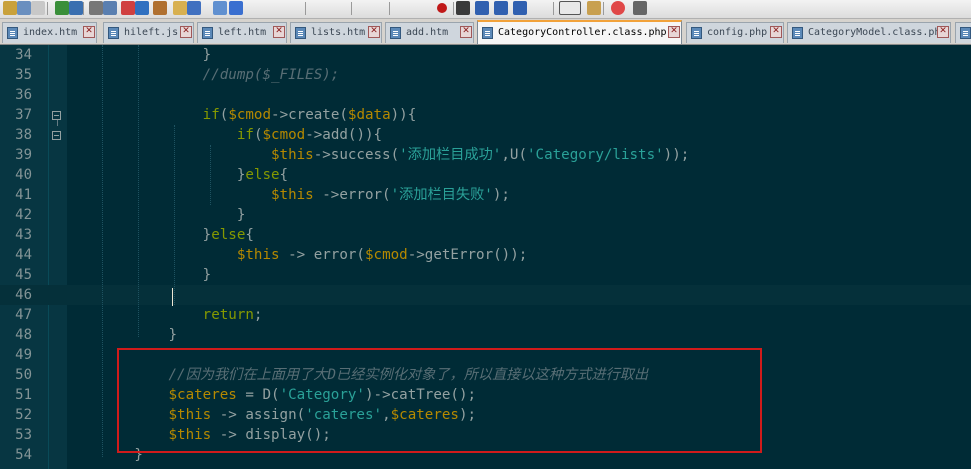 Image resolution: width=971 pixels, height=469 pixels. What do you see at coordinates (485, 135) in the screenshot?
I see `code-line: 38 if($cmod->add()){` at bounding box center [485, 135].